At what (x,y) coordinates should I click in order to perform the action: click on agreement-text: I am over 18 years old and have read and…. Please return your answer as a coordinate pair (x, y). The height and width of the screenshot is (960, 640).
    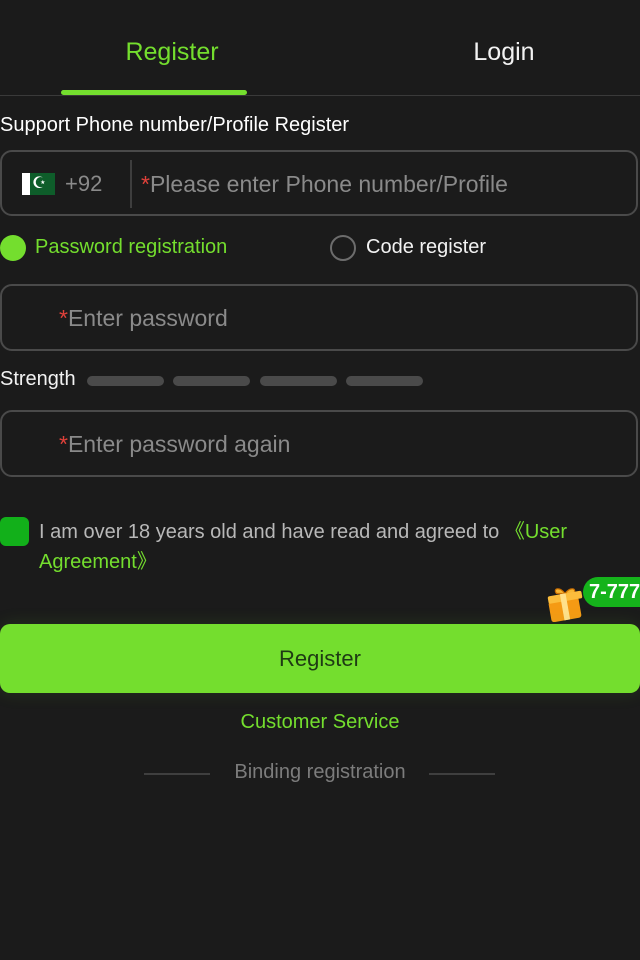
    Looking at the image, I should click on (326, 547).